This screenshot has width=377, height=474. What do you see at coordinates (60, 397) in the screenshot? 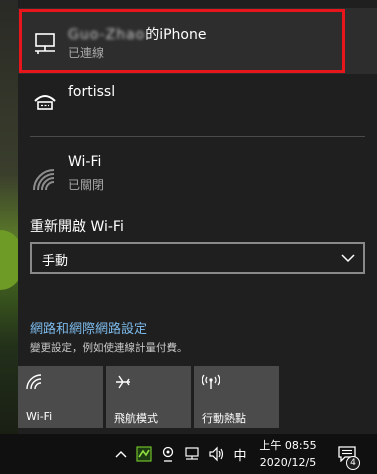
I see `quick-action-wifi: Wi-Fi` at bounding box center [60, 397].